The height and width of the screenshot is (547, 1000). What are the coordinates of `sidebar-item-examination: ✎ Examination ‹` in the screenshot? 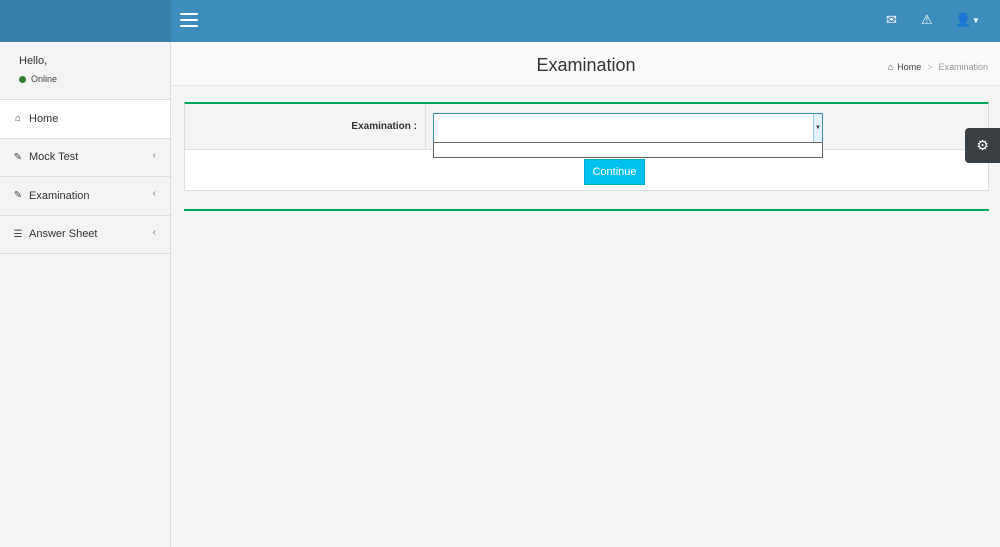 It's located at (85, 196).